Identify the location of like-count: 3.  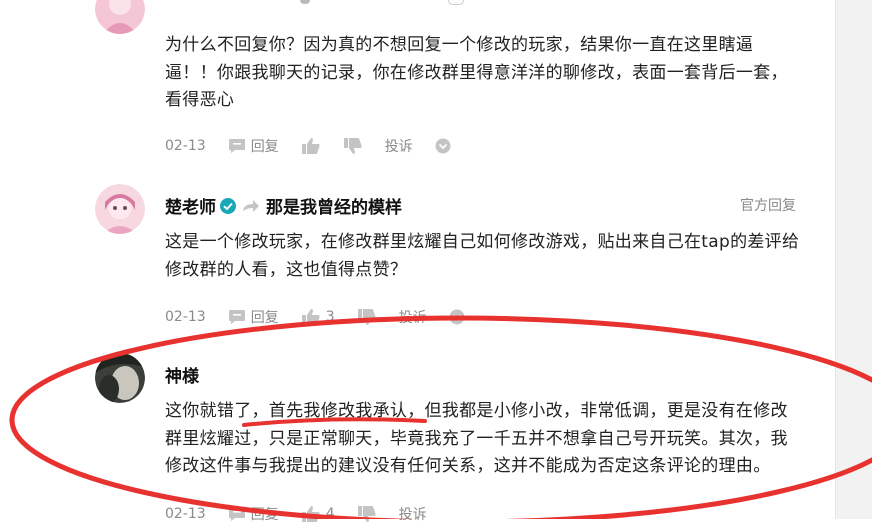
(330, 317).